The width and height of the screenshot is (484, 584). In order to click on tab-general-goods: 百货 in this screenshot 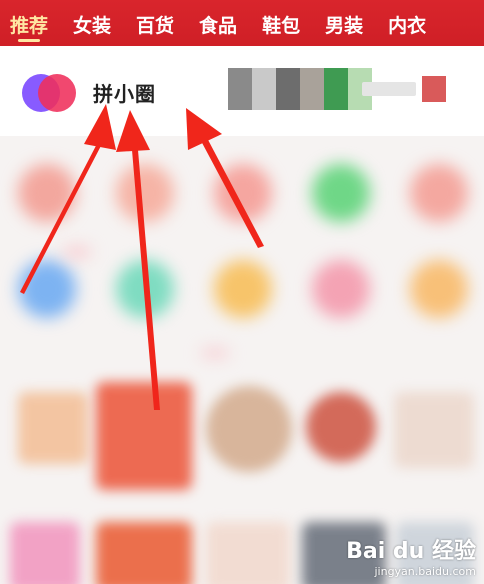, I will do `click(155, 26)`.